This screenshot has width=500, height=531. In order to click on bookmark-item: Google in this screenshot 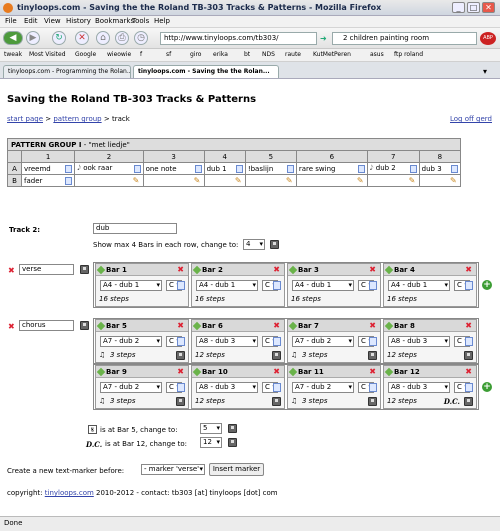, I will do `click(85, 54)`.